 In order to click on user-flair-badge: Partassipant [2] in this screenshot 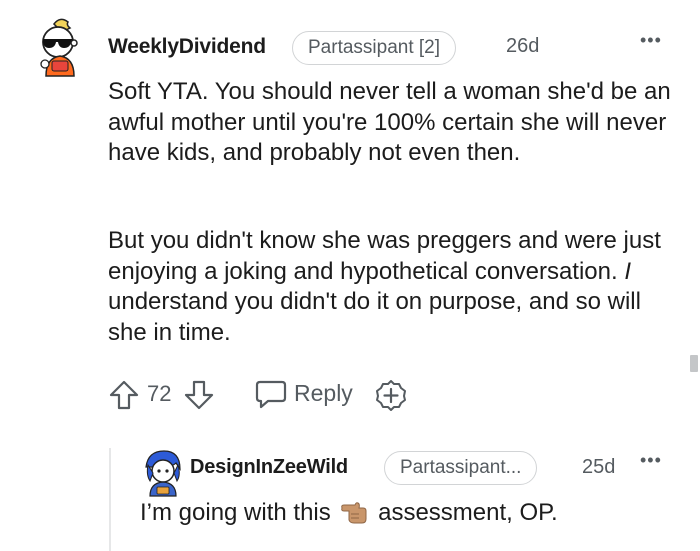, I will do `click(374, 48)`.